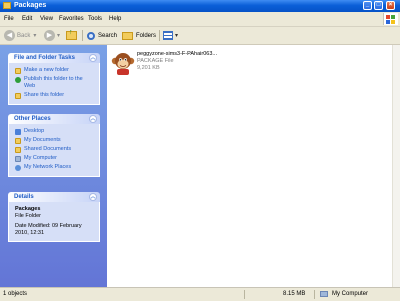  What do you see at coordinates (46, 19) in the screenshot?
I see `menu-view: View` at bounding box center [46, 19].